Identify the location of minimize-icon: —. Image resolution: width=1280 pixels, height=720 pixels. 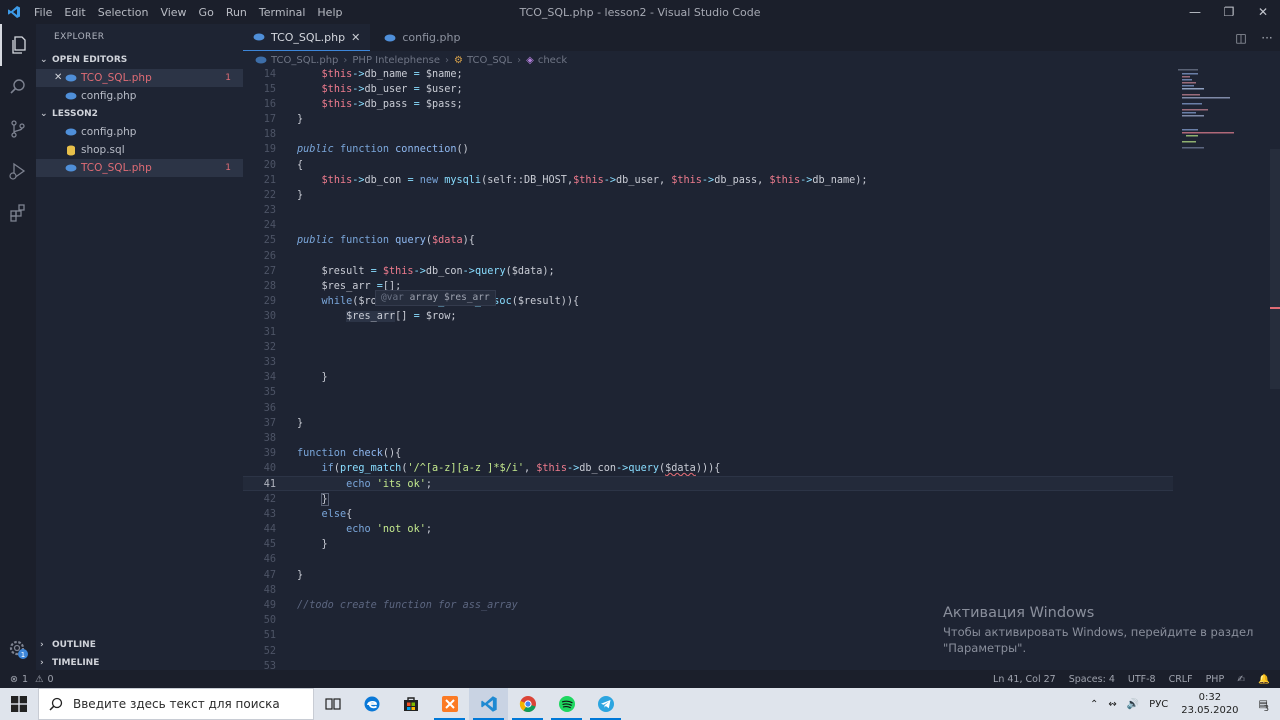
(1195, 12).